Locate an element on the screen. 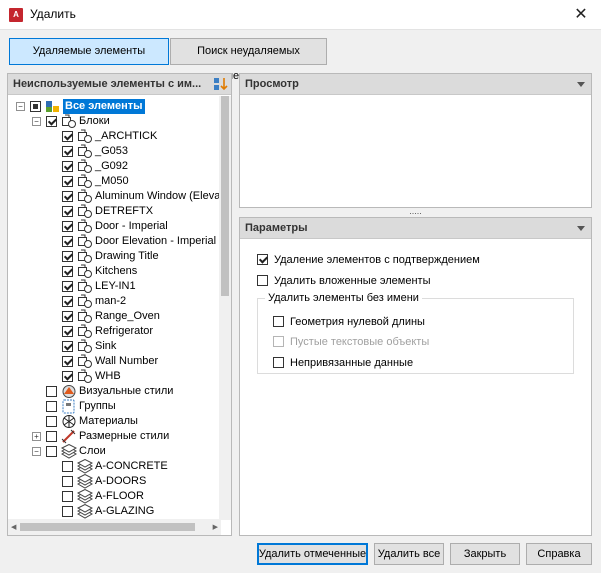 This screenshot has height=573, width=601. preview-panel: Просмотр is located at coordinates (415, 140).